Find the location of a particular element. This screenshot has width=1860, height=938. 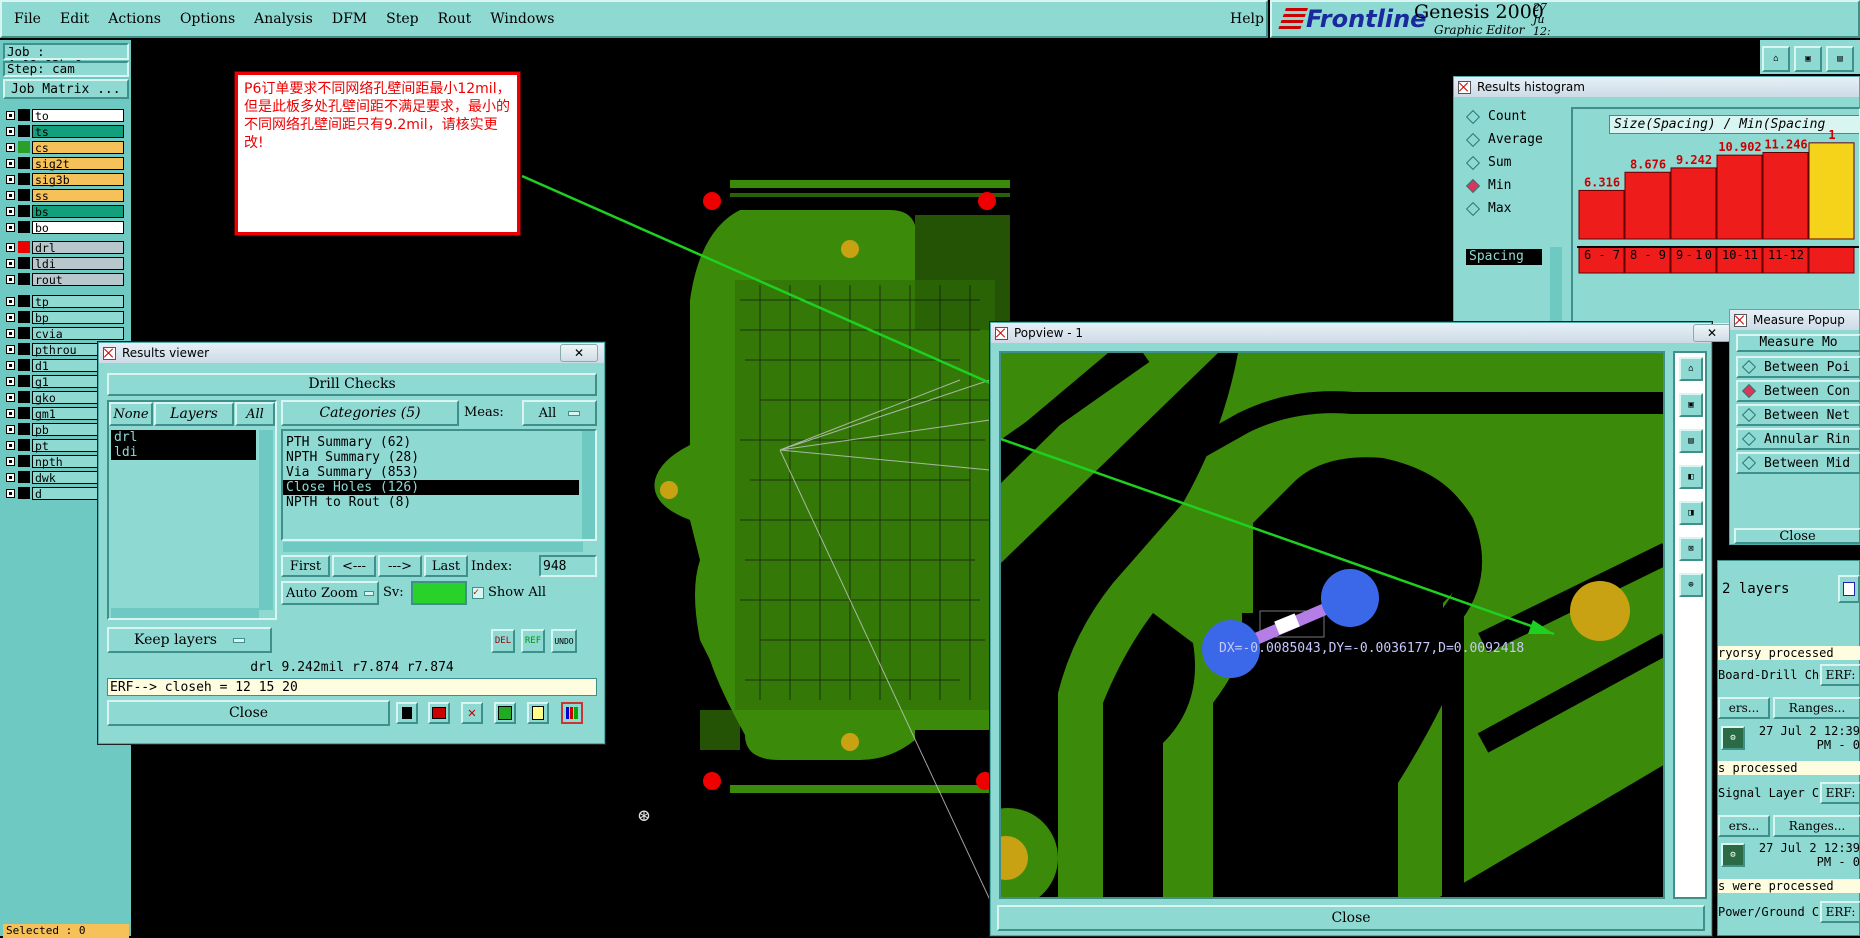

cancel-tool-icon: ✕ is located at coordinates (472, 713).